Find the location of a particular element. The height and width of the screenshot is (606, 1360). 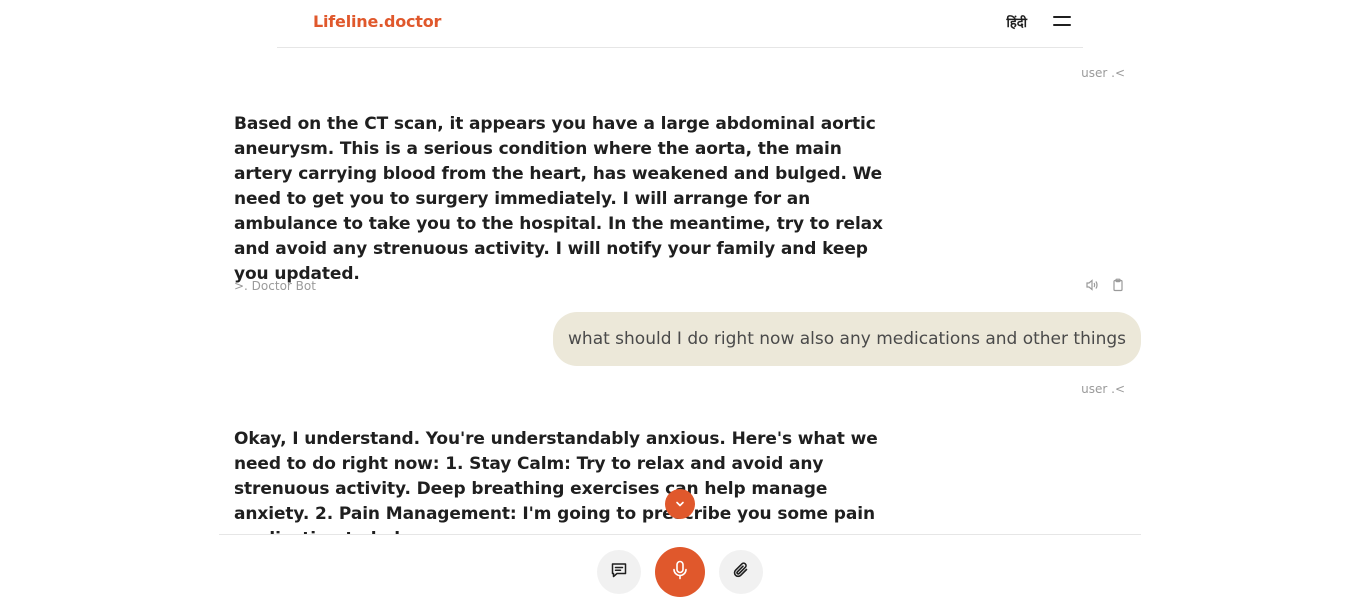

composer-toolbar is located at coordinates (680, 570).